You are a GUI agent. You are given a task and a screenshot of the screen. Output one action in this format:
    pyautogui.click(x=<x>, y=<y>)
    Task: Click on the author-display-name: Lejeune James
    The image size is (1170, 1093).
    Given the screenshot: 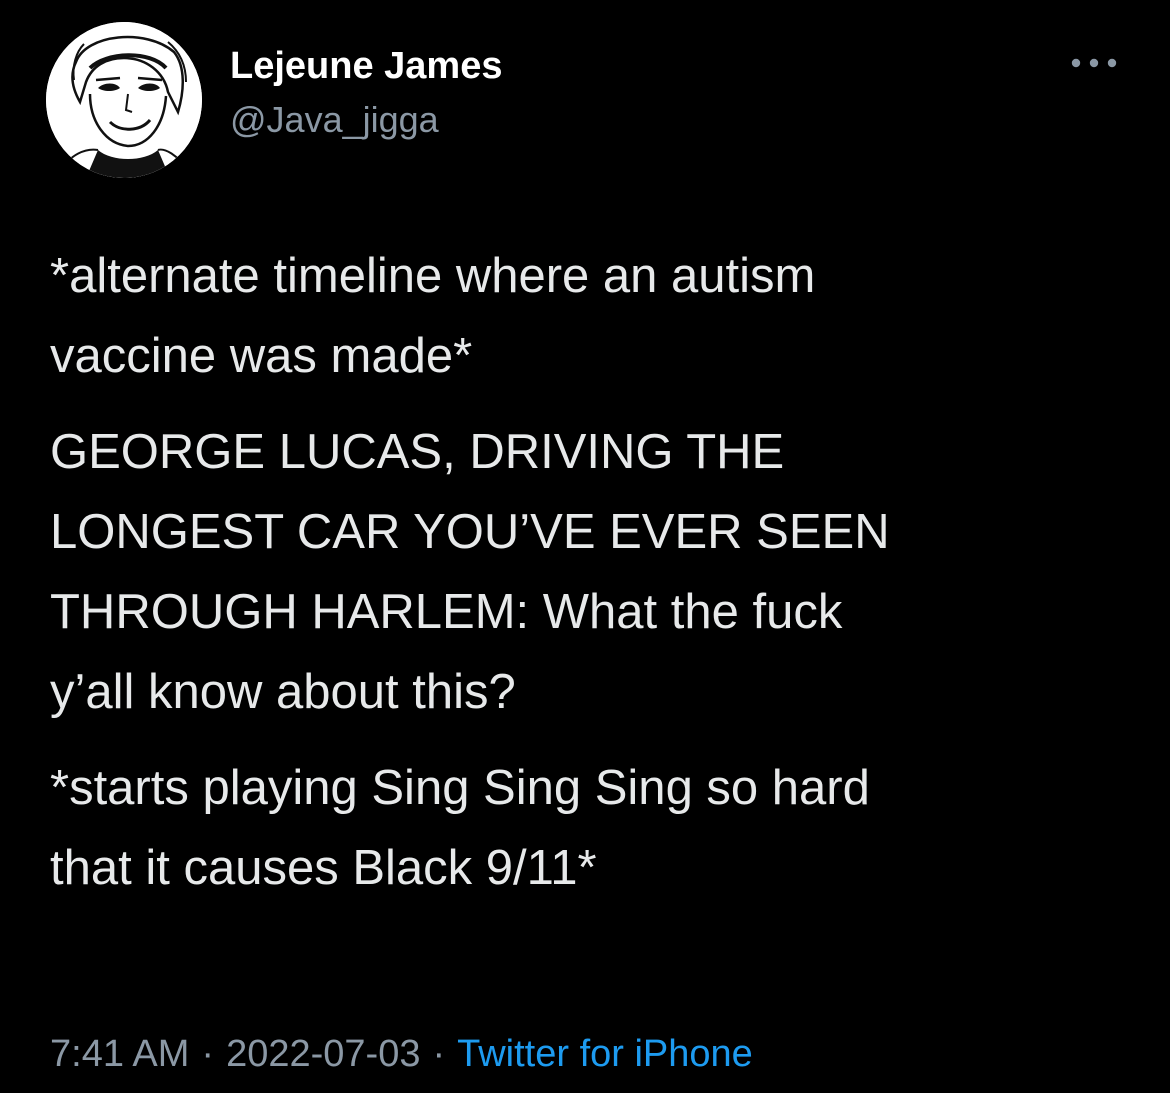 What is the action you would take?
    pyautogui.click(x=366, y=66)
    